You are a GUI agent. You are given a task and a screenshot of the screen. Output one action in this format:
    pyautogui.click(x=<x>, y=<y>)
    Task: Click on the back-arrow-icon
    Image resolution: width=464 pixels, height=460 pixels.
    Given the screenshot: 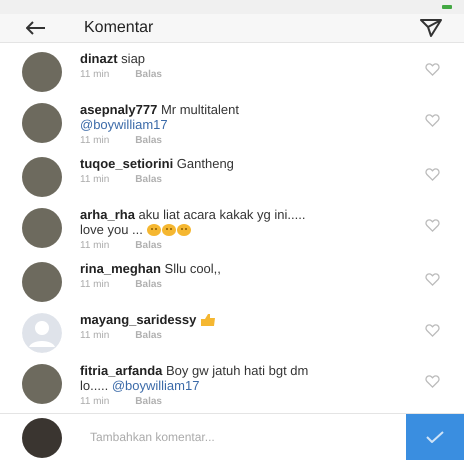 What is the action you would take?
    pyautogui.click(x=36, y=27)
    